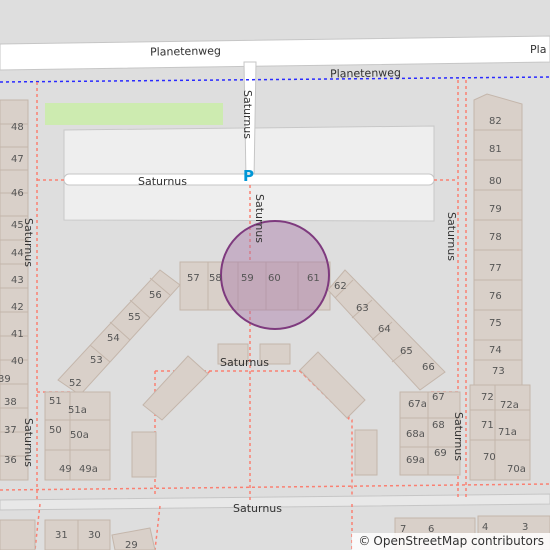  I want to click on house-number-57: 57, so click(193, 278).